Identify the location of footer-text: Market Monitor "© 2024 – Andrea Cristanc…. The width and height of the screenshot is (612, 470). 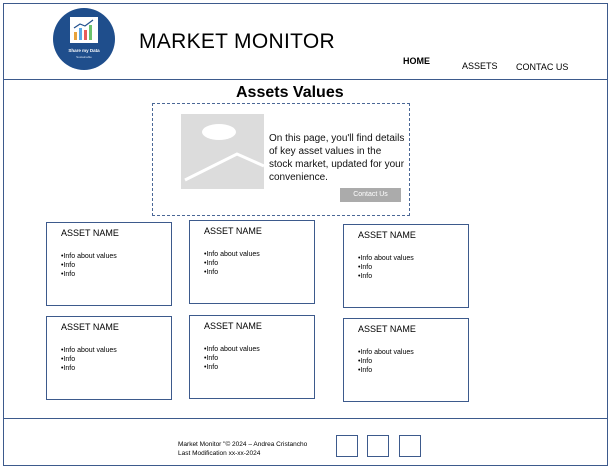
(242, 449).